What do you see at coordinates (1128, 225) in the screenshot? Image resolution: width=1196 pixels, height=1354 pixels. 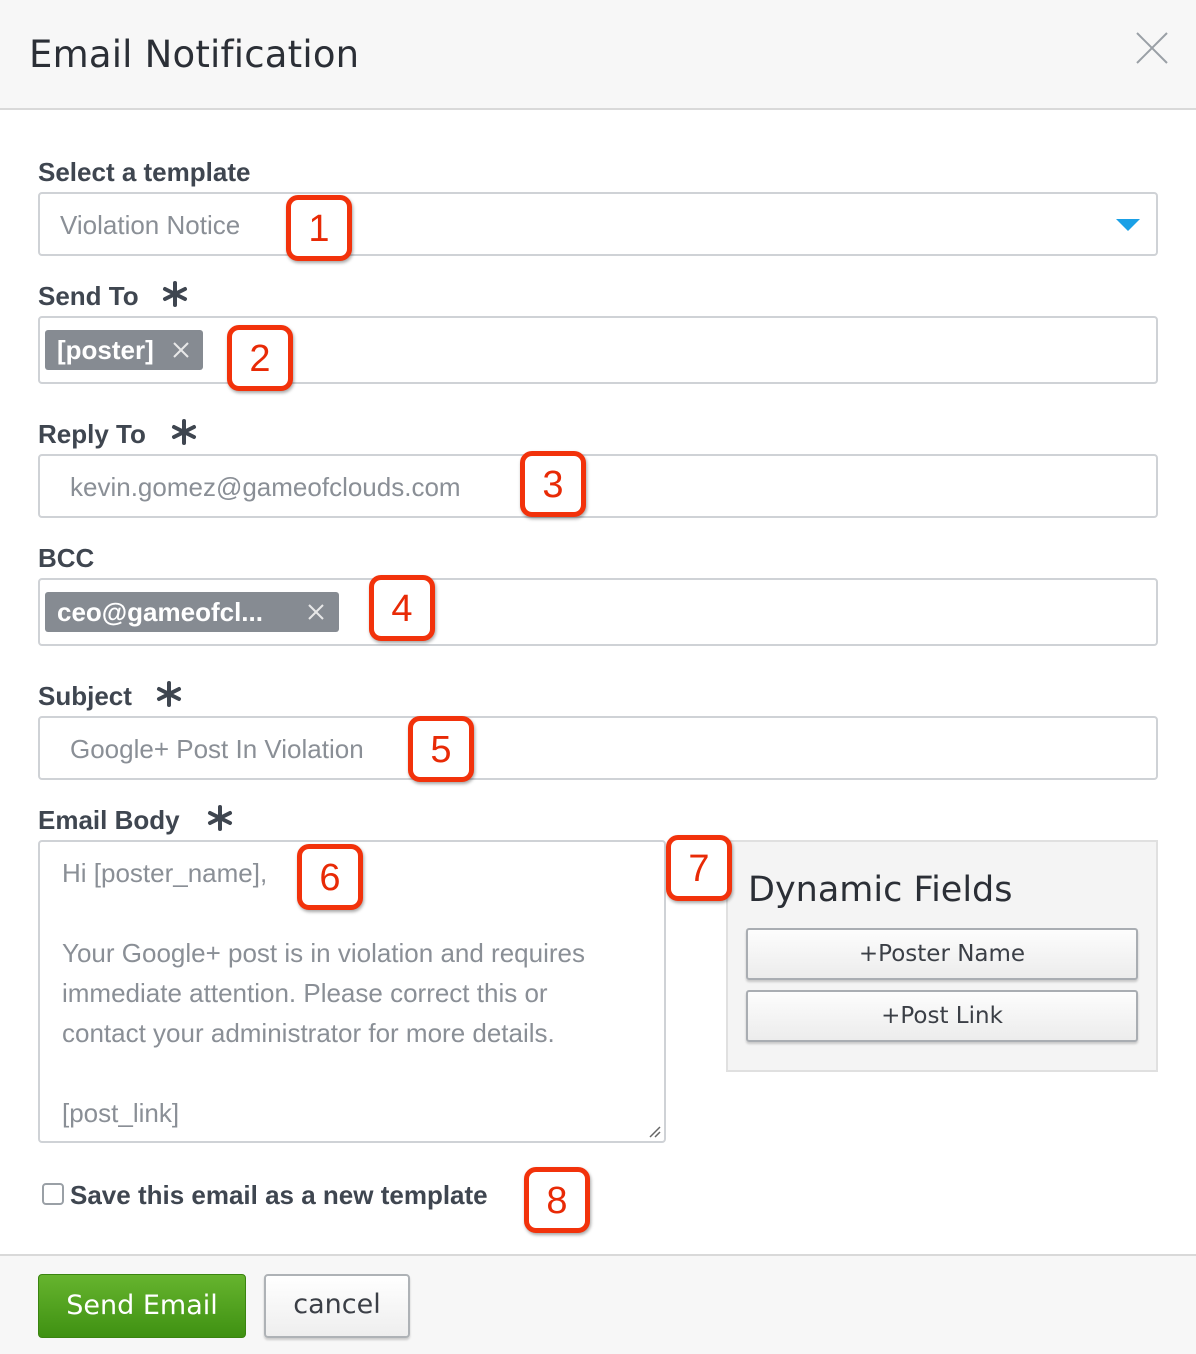 I see `caret-down-icon` at bounding box center [1128, 225].